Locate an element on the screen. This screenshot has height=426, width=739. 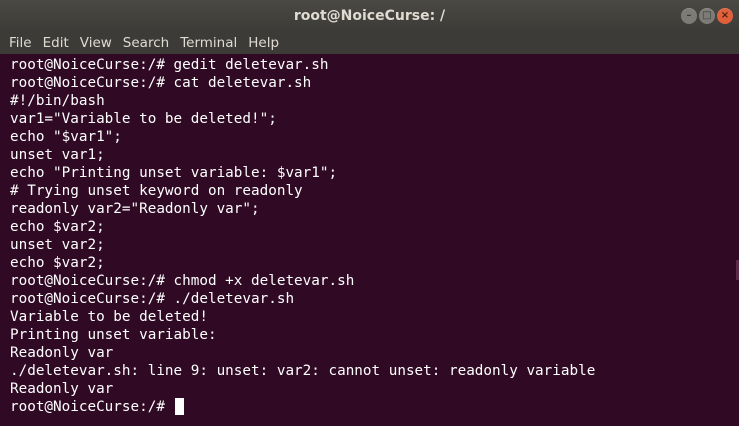
terminal-line: unset var1; is located at coordinates (57, 155).